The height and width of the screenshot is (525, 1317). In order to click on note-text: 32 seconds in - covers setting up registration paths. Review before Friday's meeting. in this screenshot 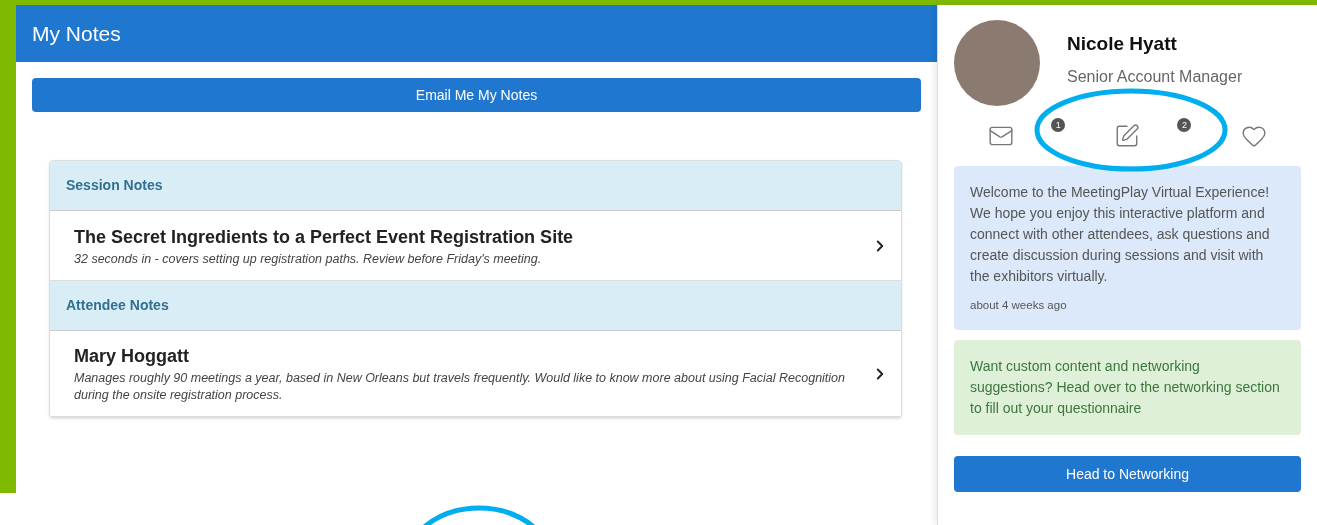, I will do `click(308, 259)`.